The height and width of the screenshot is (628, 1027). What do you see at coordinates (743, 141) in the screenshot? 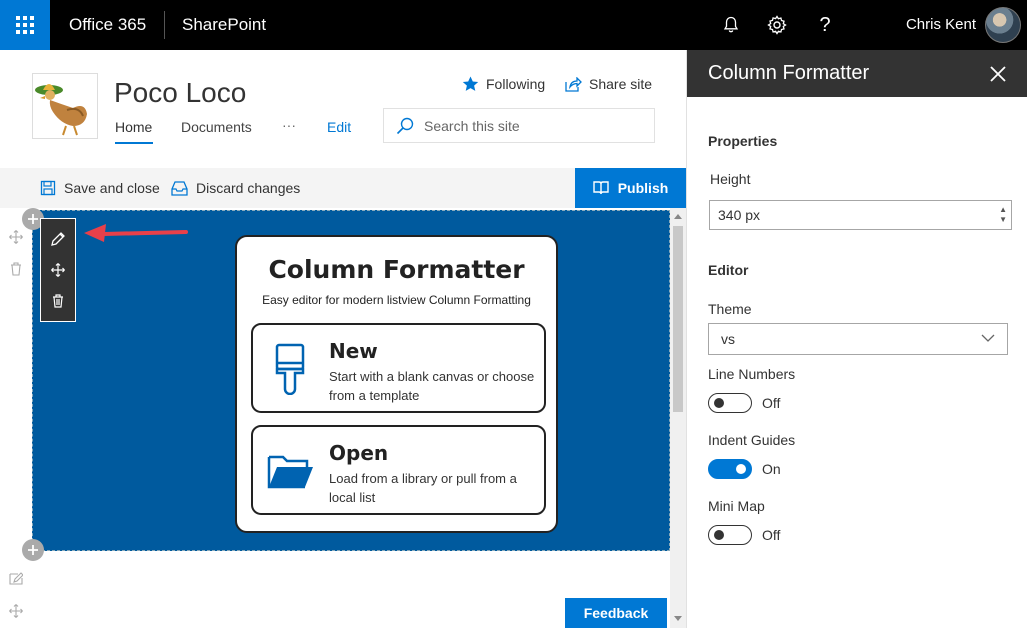
I see `properties-group-heading: Properties` at bounding box center [743, 141].